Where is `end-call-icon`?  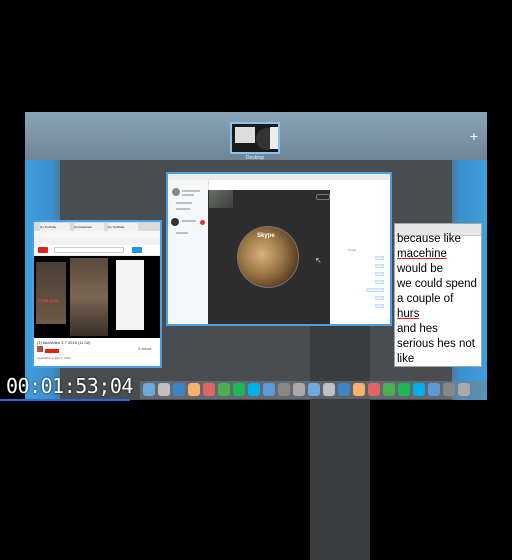 end-call-icon is located at coordinates (202, 222).